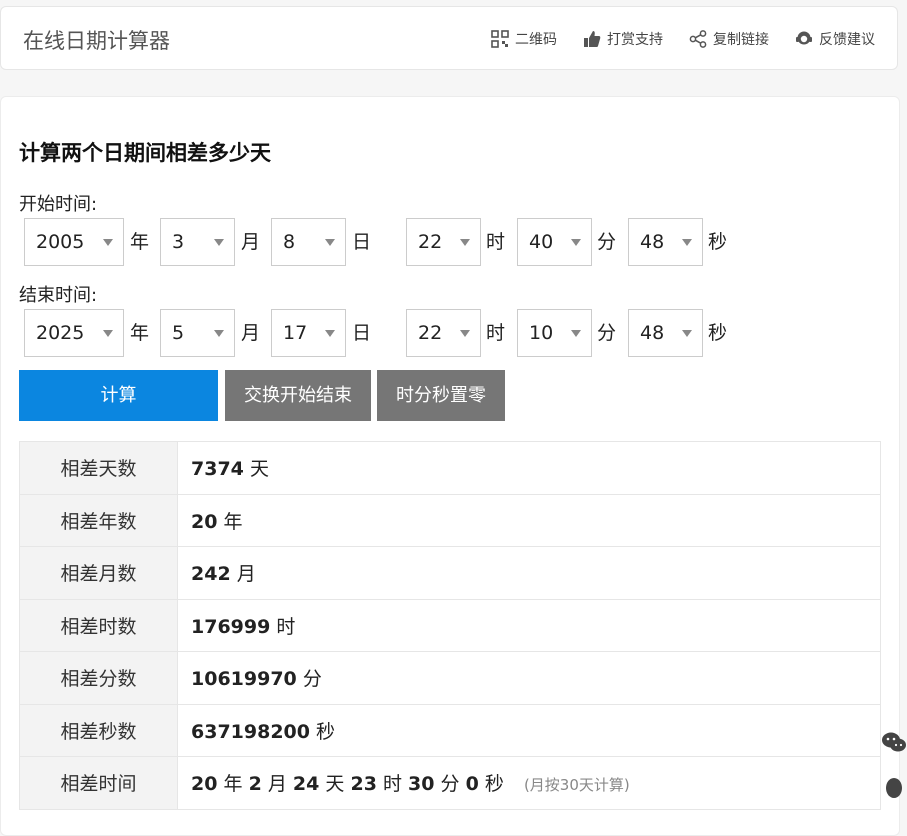 The image size is (907, 836). Describe the element at coordinates (98, 573) in the screenshot. I see `result-label: 相差月数` at that location.